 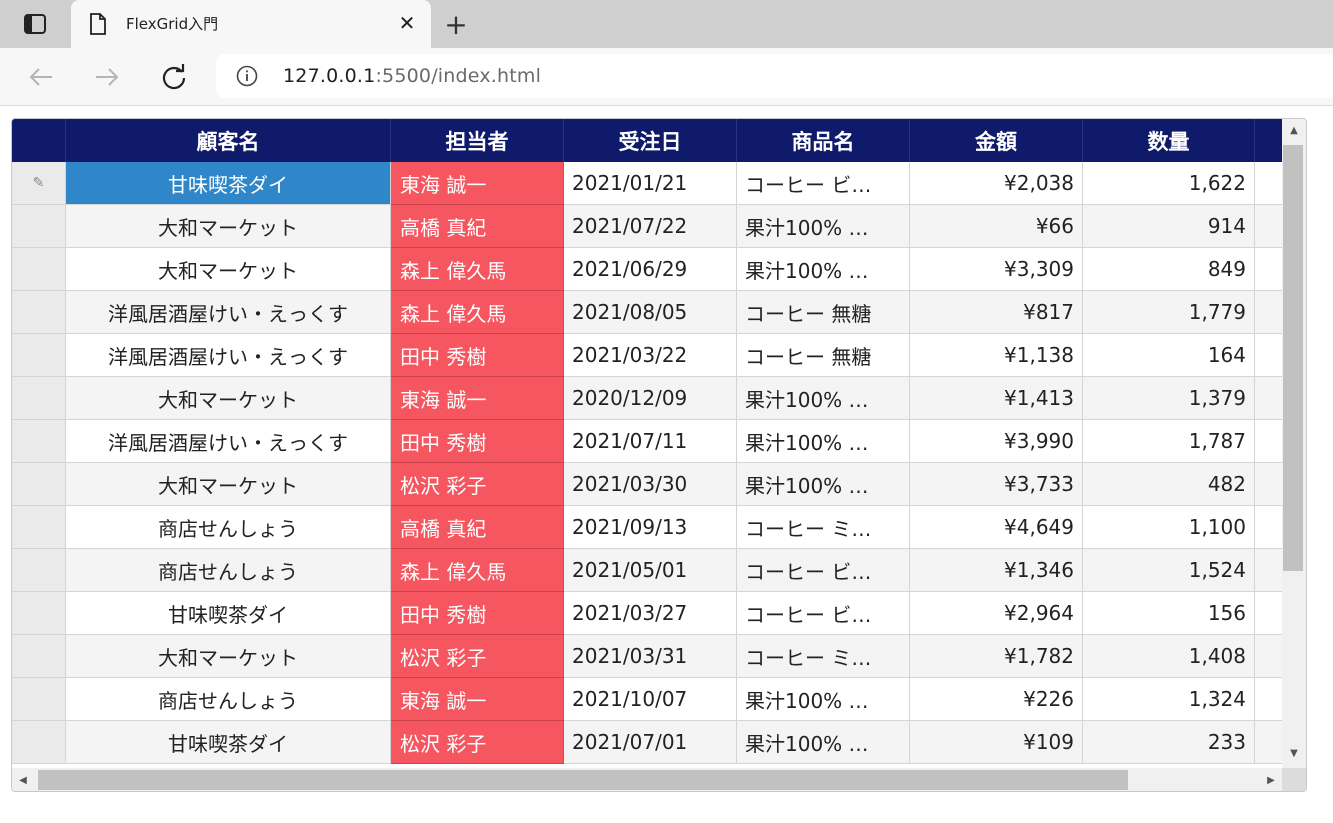 I want to click on scroll-left-icon: ◀, so click(x=23, y=779).